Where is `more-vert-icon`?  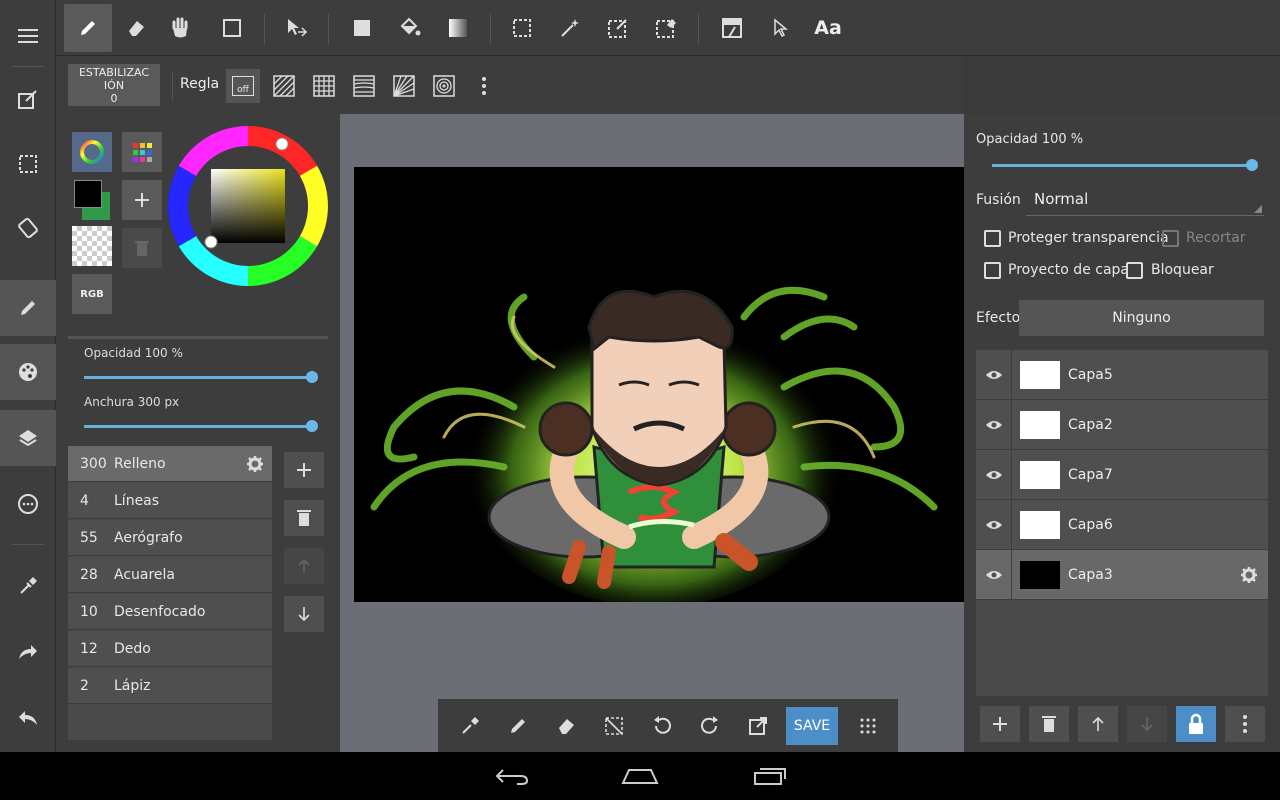
more-vert-icon is located at coordinates (484, 86).